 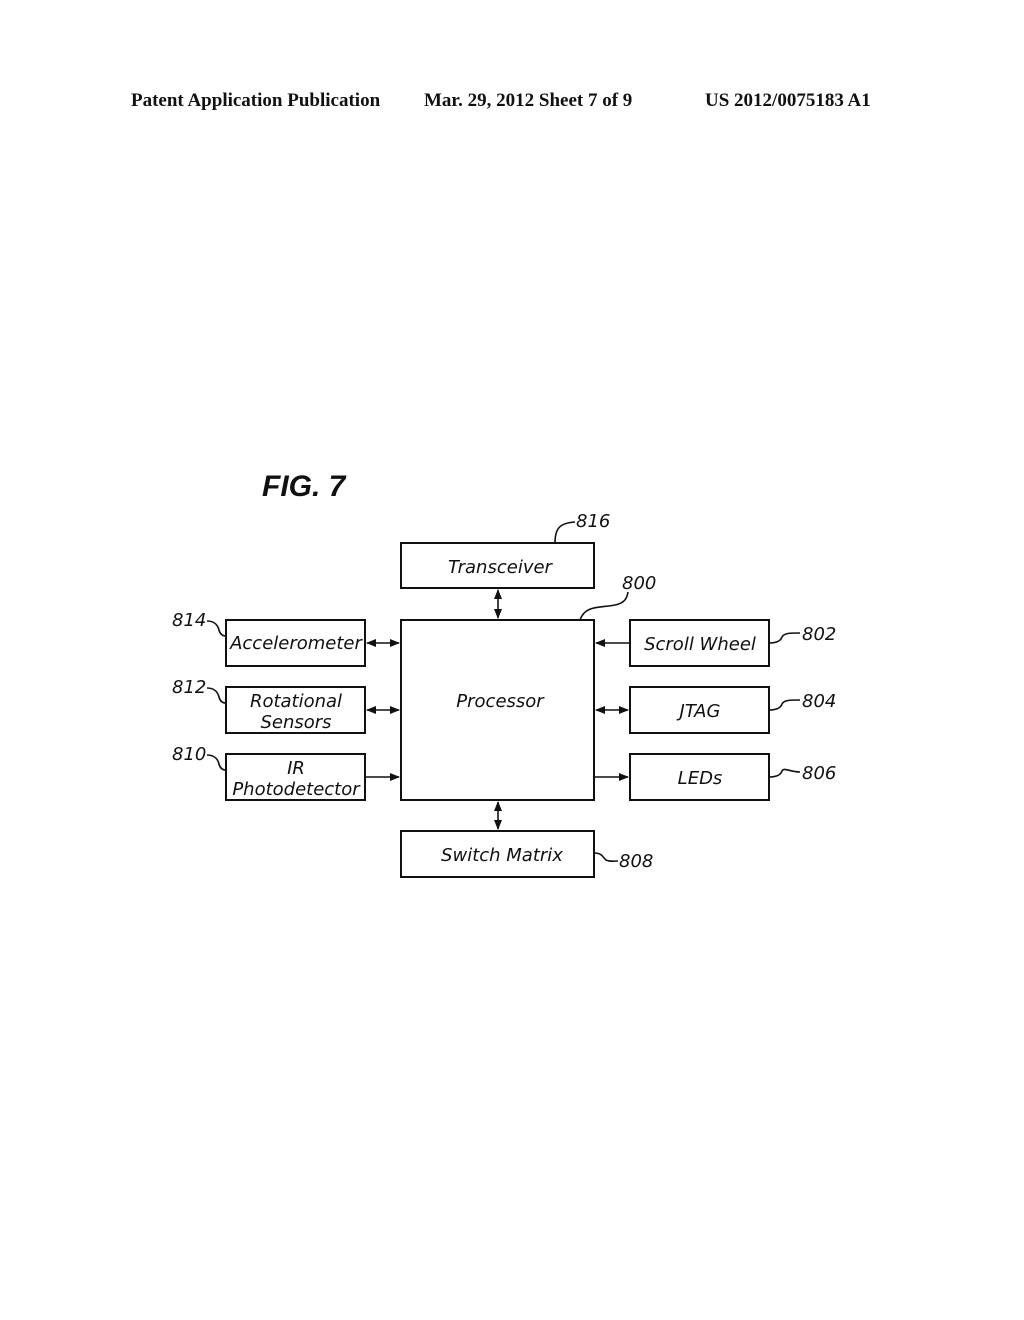 I want to click on transceiver-leader, so click(x=565, y=532).